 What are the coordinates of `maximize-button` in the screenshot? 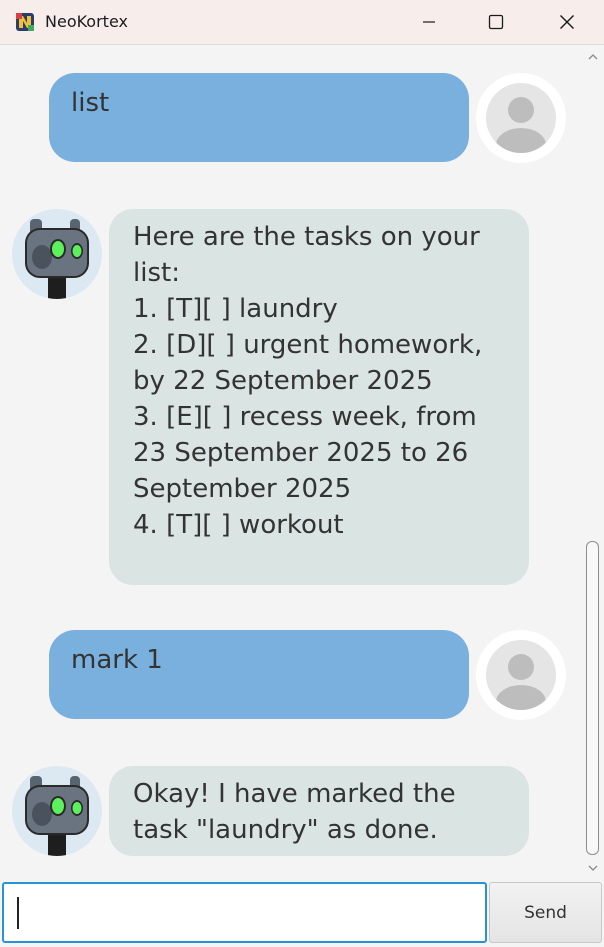 It's located at (496, 22).